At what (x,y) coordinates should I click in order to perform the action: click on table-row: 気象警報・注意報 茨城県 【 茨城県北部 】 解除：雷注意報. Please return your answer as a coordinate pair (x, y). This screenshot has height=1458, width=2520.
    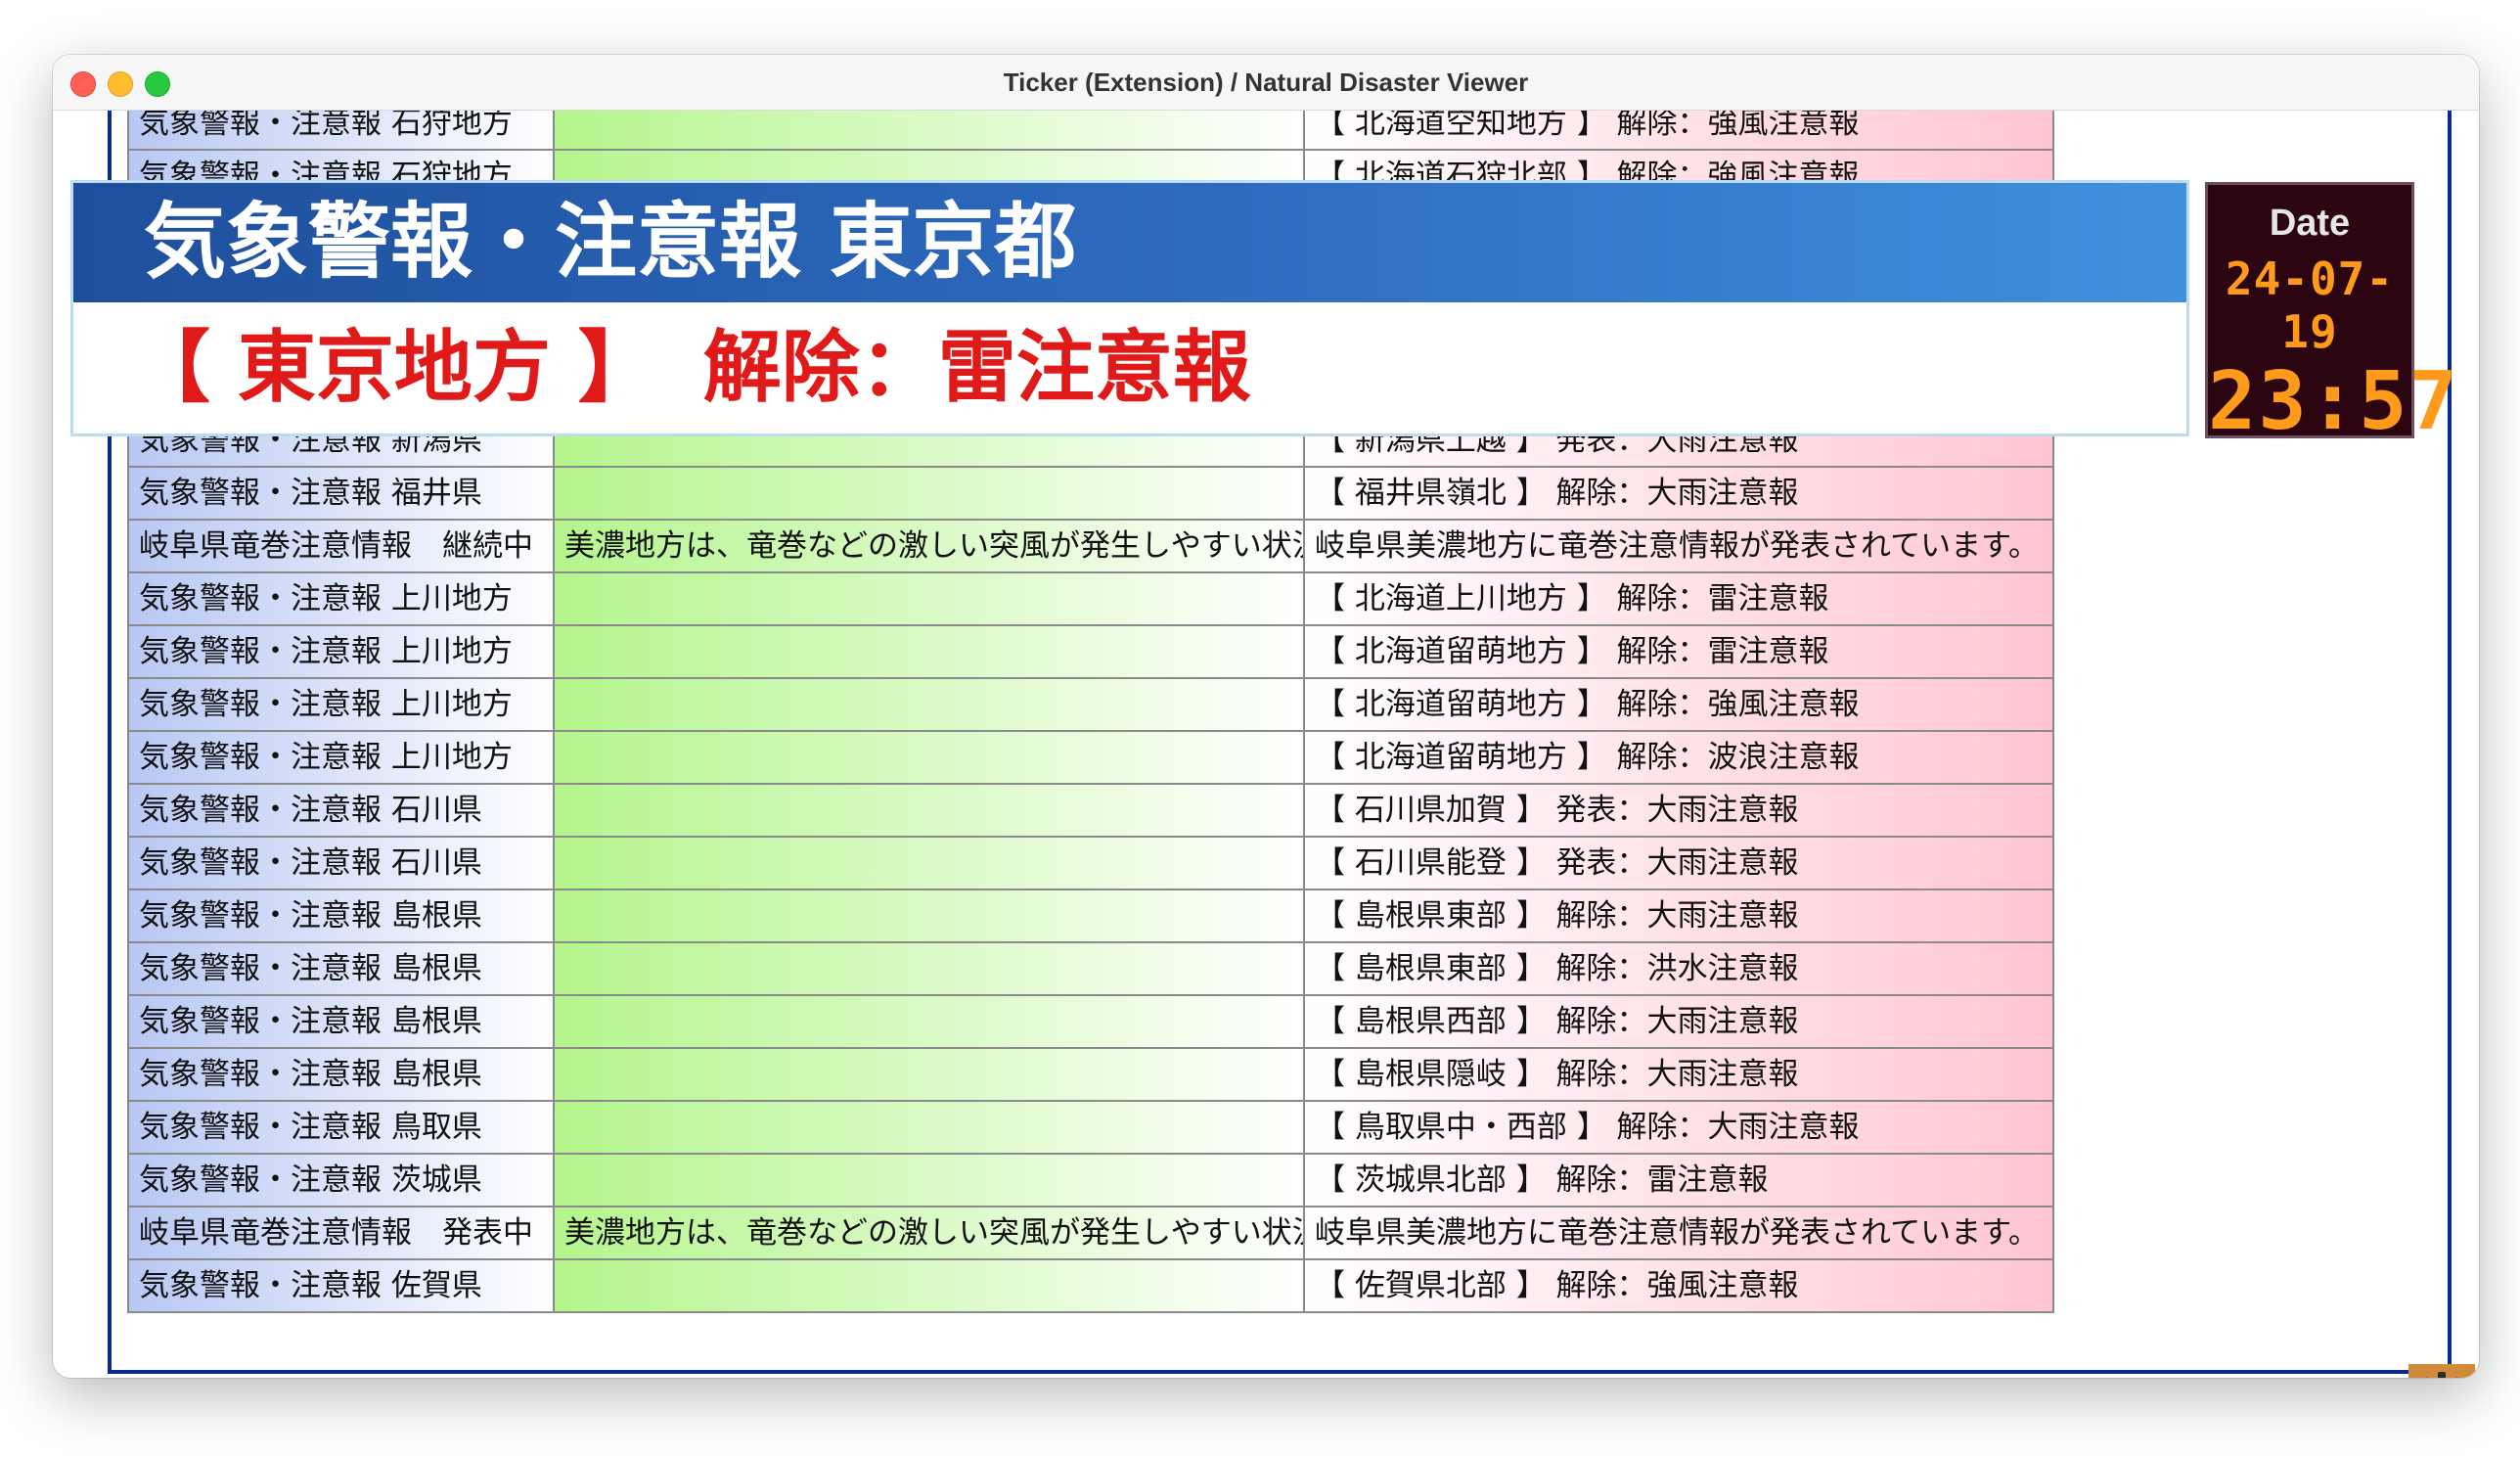
    Looking at the image, I should click on (1090, 1181).